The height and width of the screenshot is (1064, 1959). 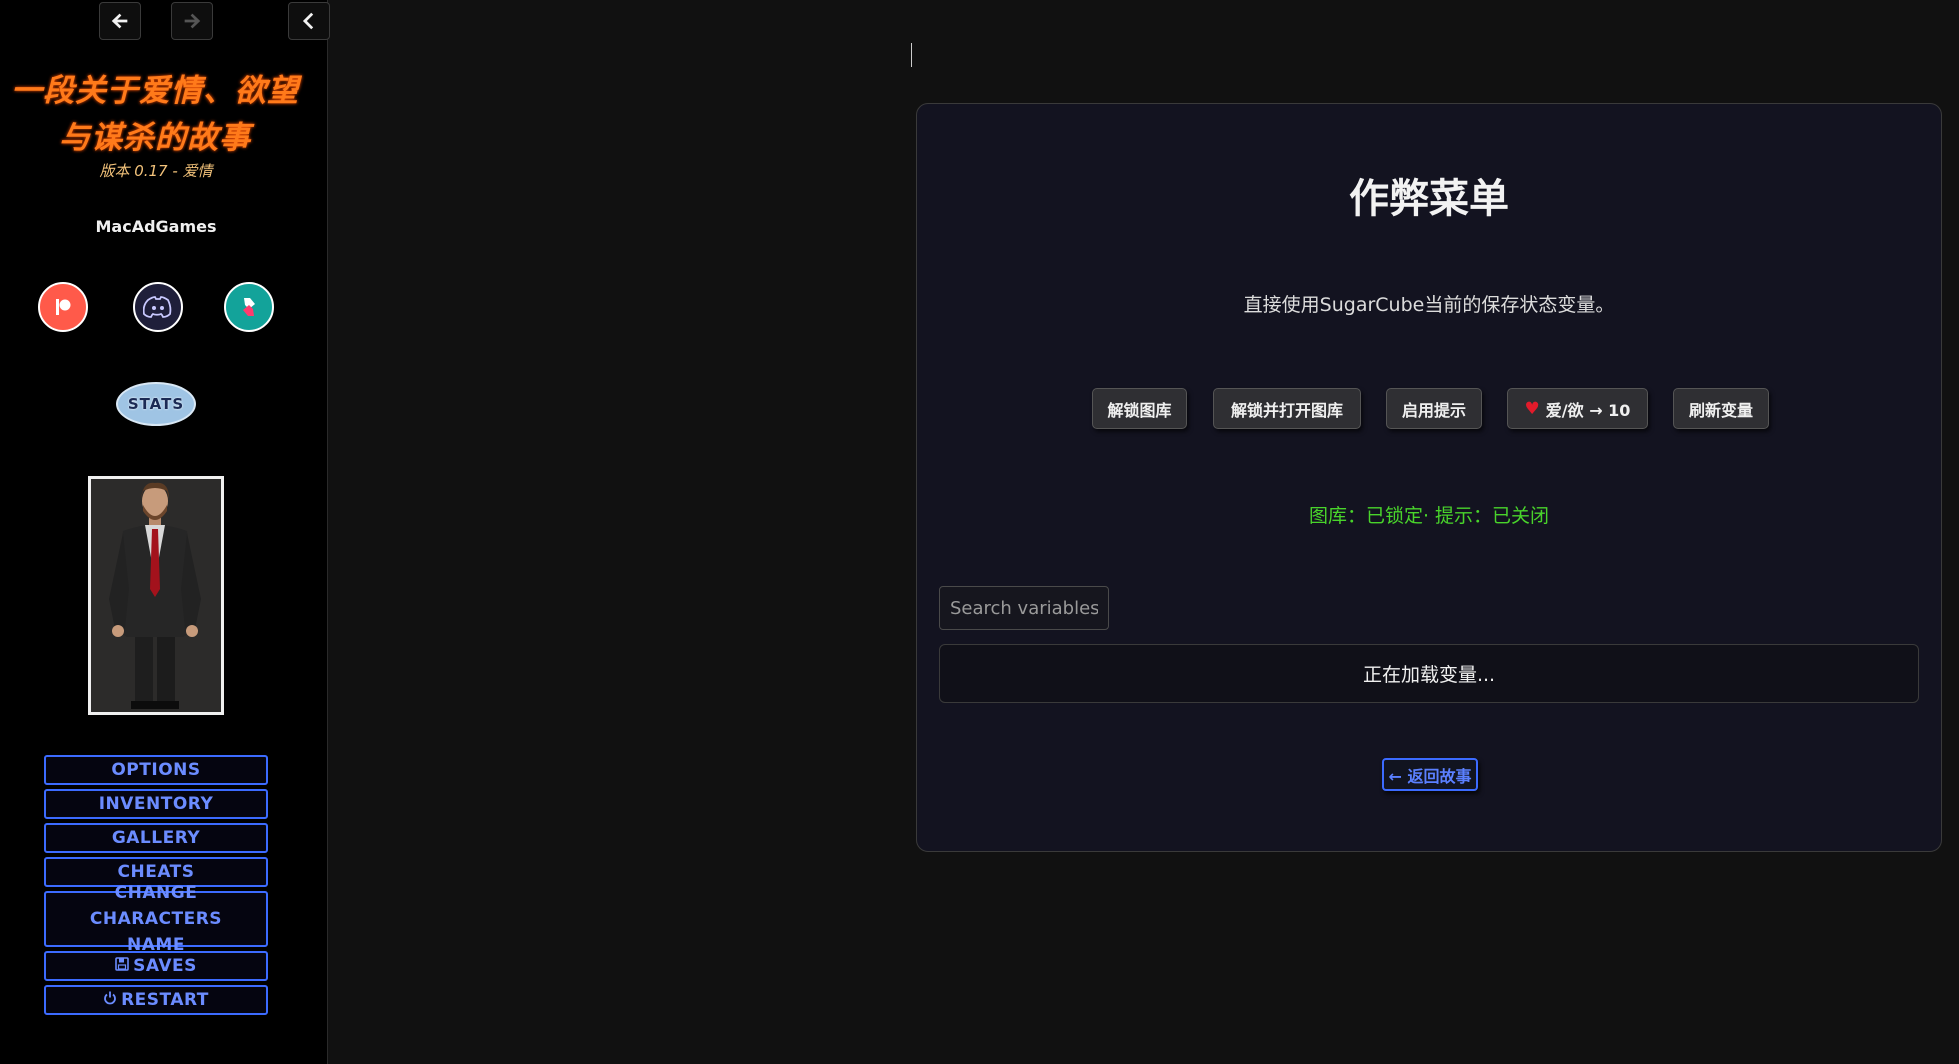 I want to click on text-cursor, so click(x=911, y=55).